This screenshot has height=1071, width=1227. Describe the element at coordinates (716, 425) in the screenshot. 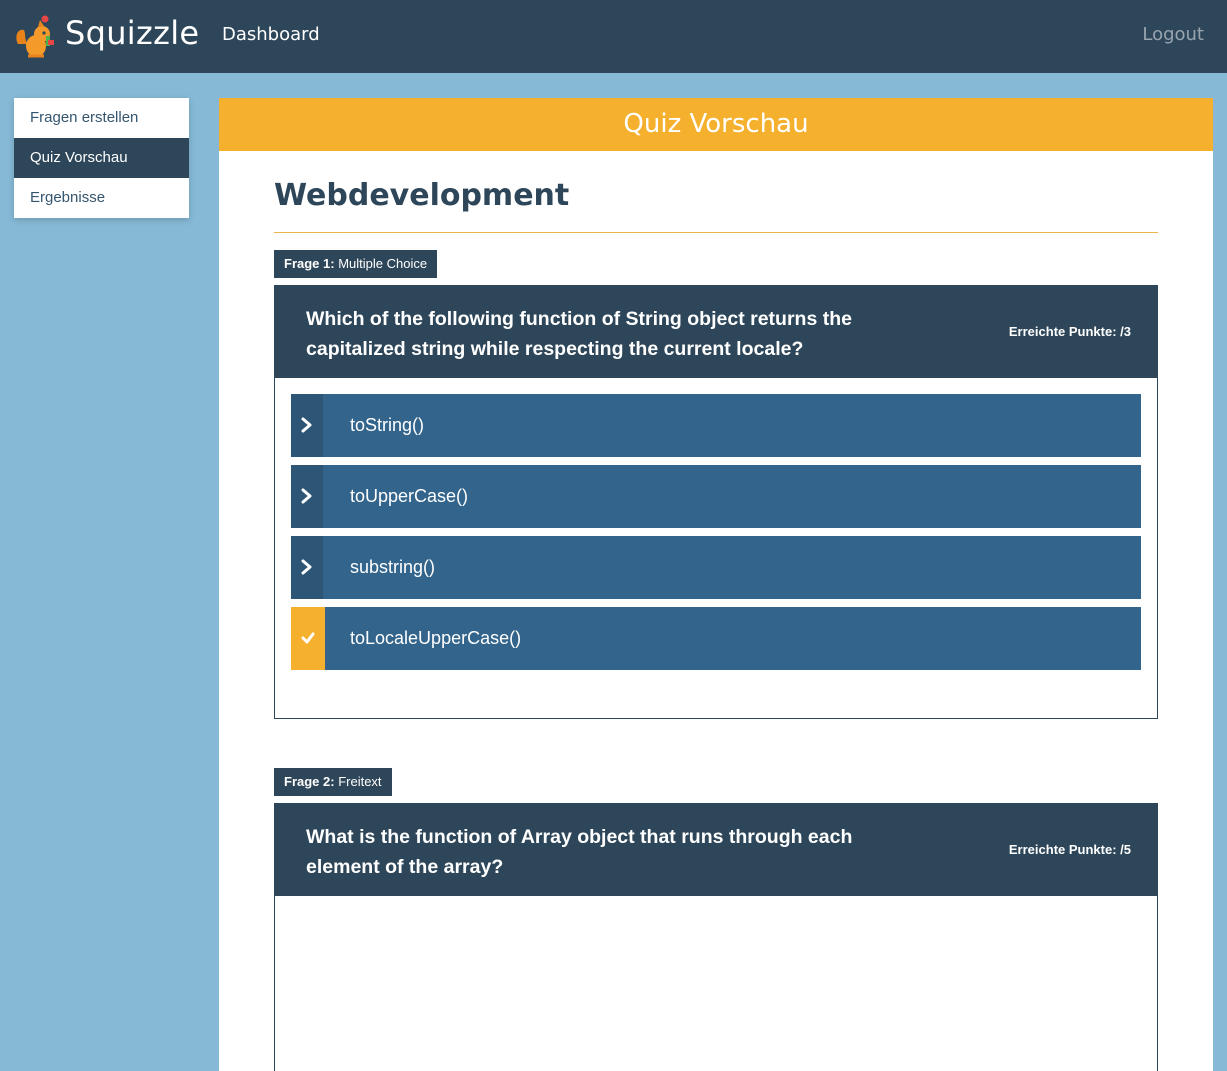

I see `answer-option: toString()` at that location.